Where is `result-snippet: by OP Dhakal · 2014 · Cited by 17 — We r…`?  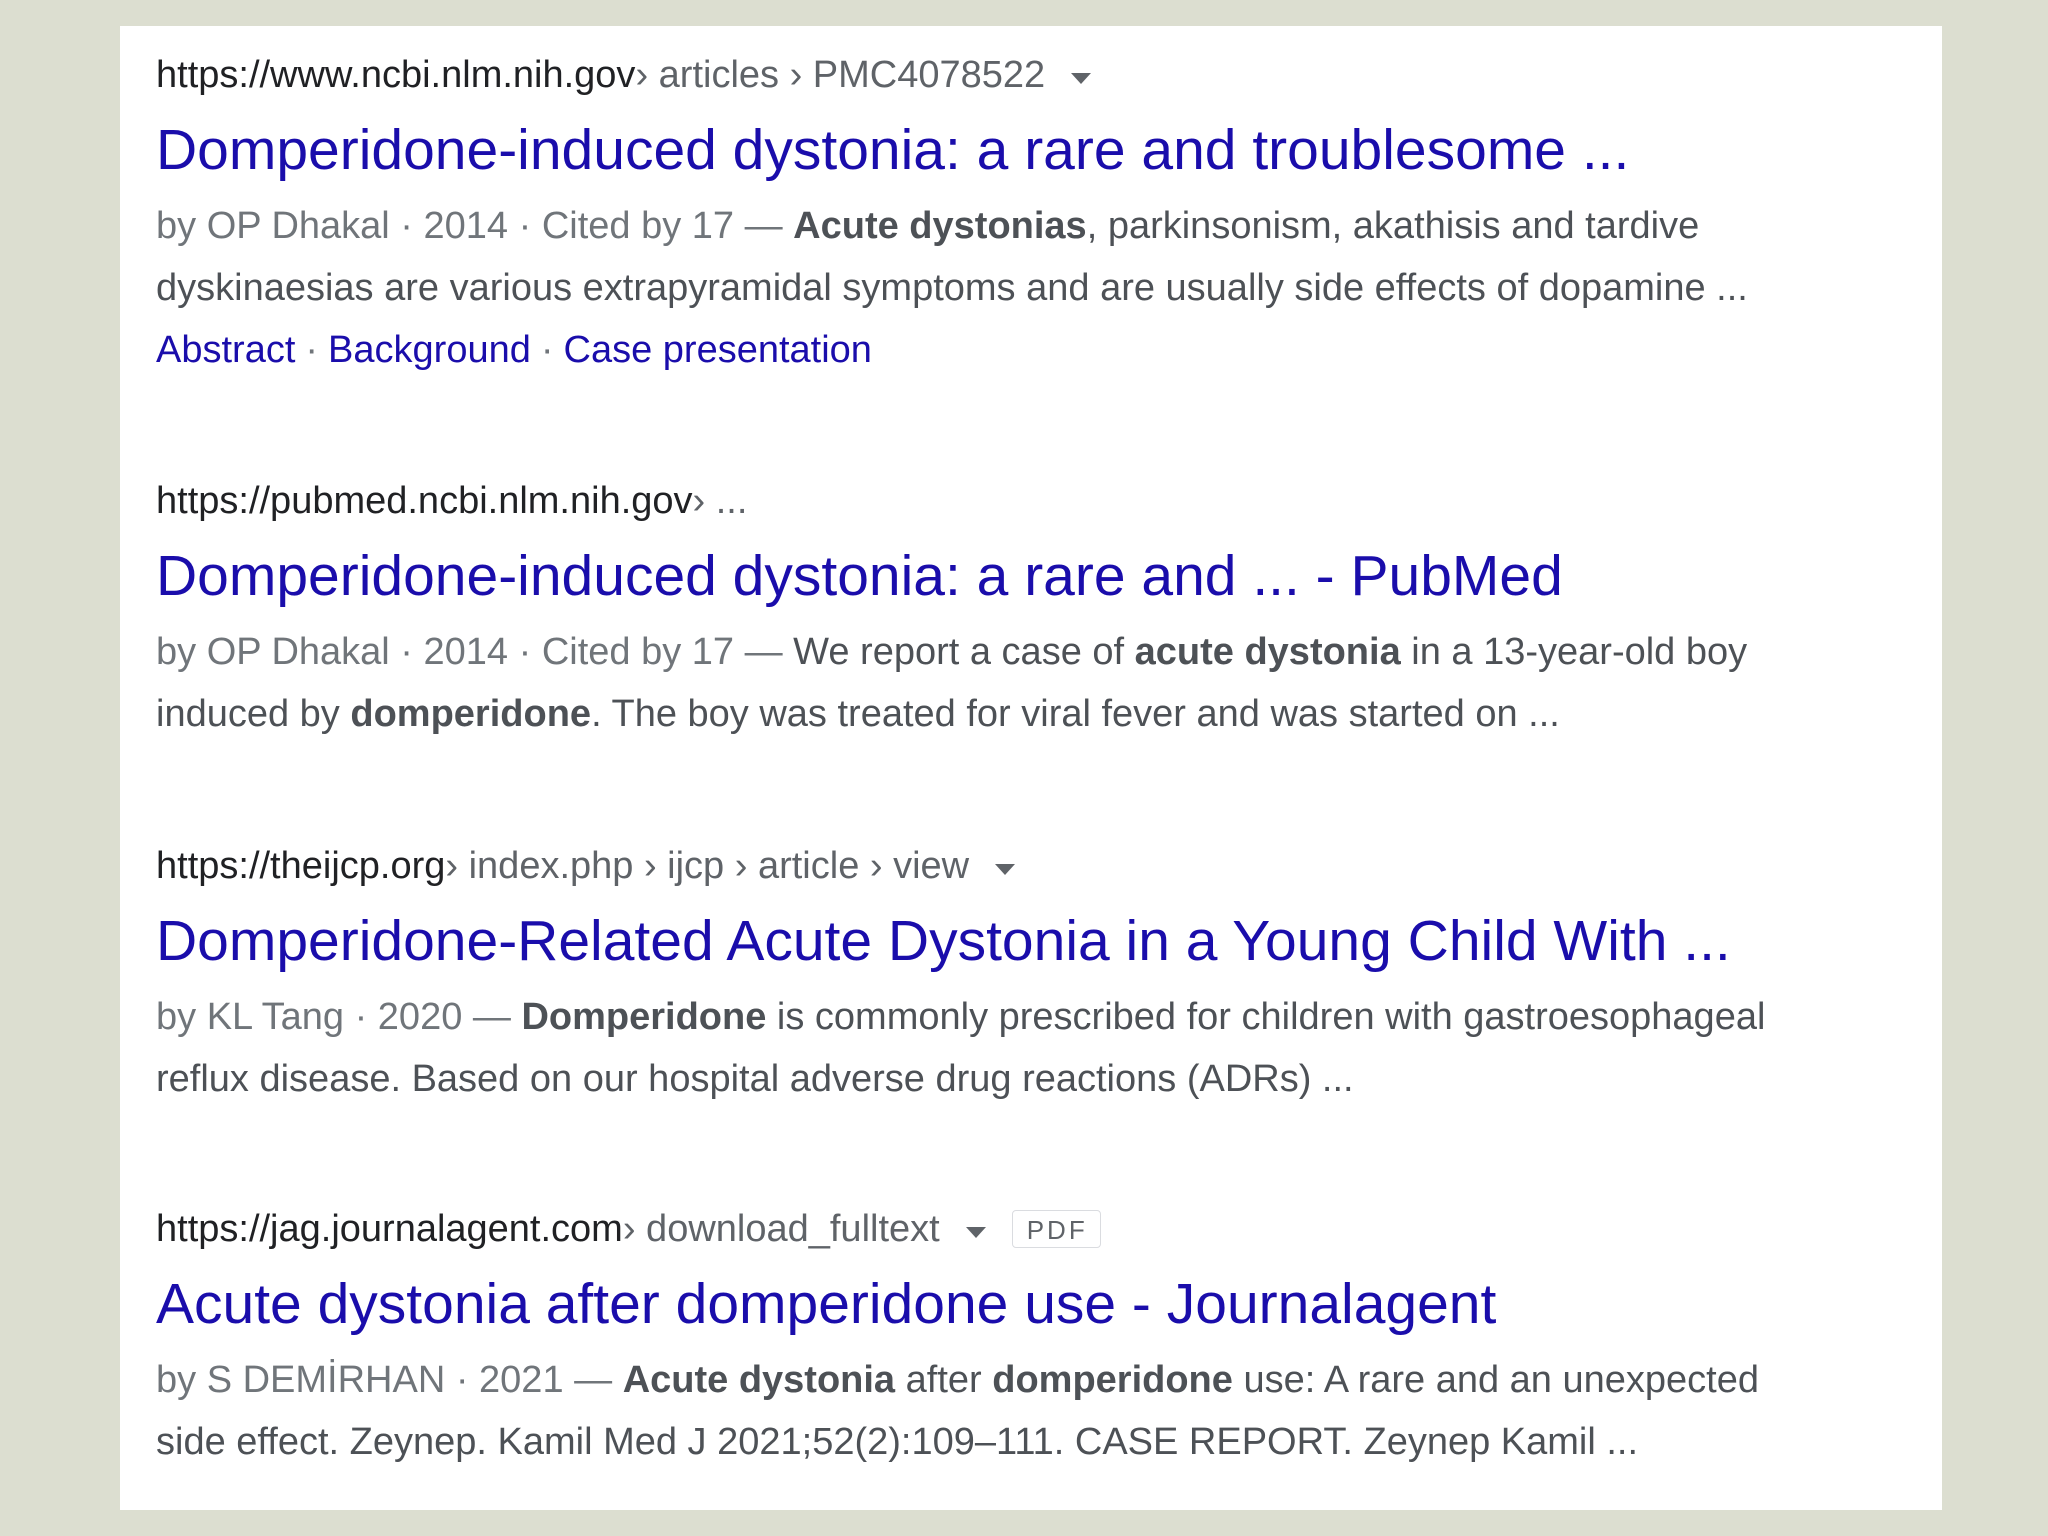 result-snippet: by OP Dhakal · 2014 · Cited by 17 — We r… is located at coordinates (1019, 683).